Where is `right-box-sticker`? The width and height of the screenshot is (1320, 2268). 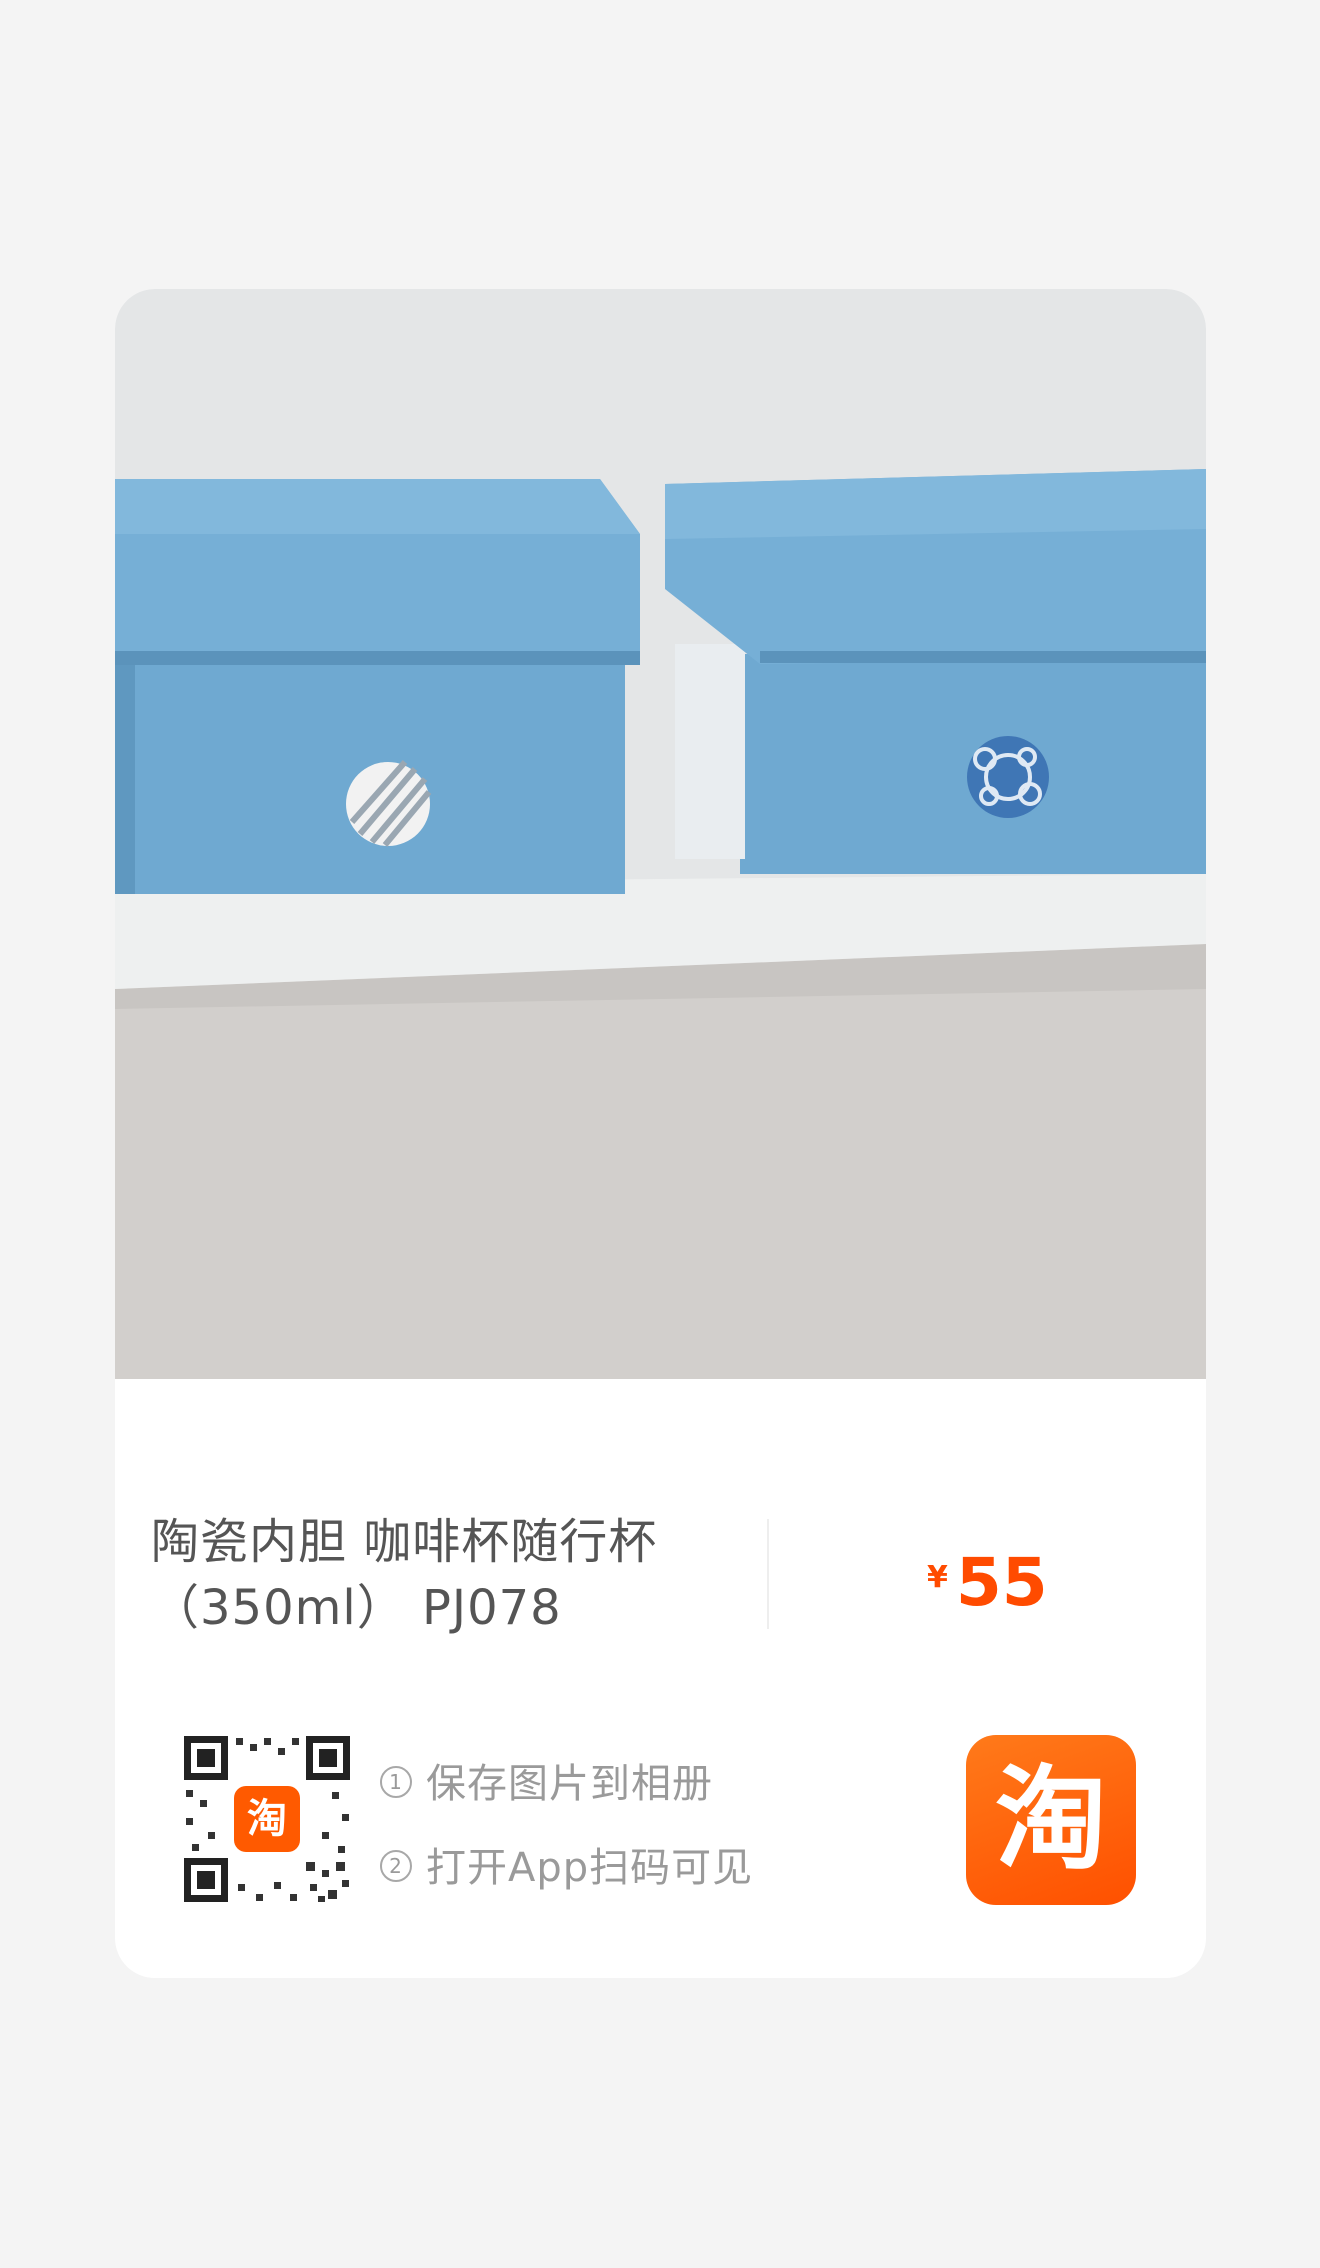 right-box-sticker is located at coordinates (1008, 777).